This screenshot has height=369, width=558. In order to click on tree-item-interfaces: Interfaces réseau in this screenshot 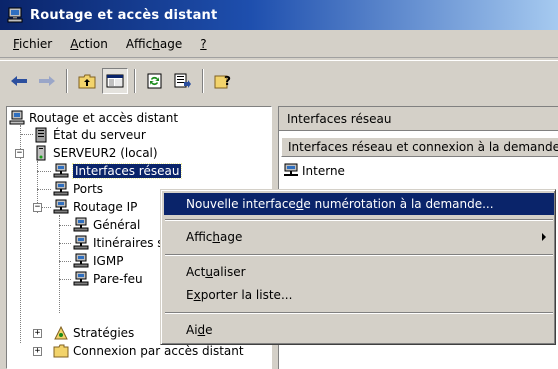, I will do `click(118, 171)`.